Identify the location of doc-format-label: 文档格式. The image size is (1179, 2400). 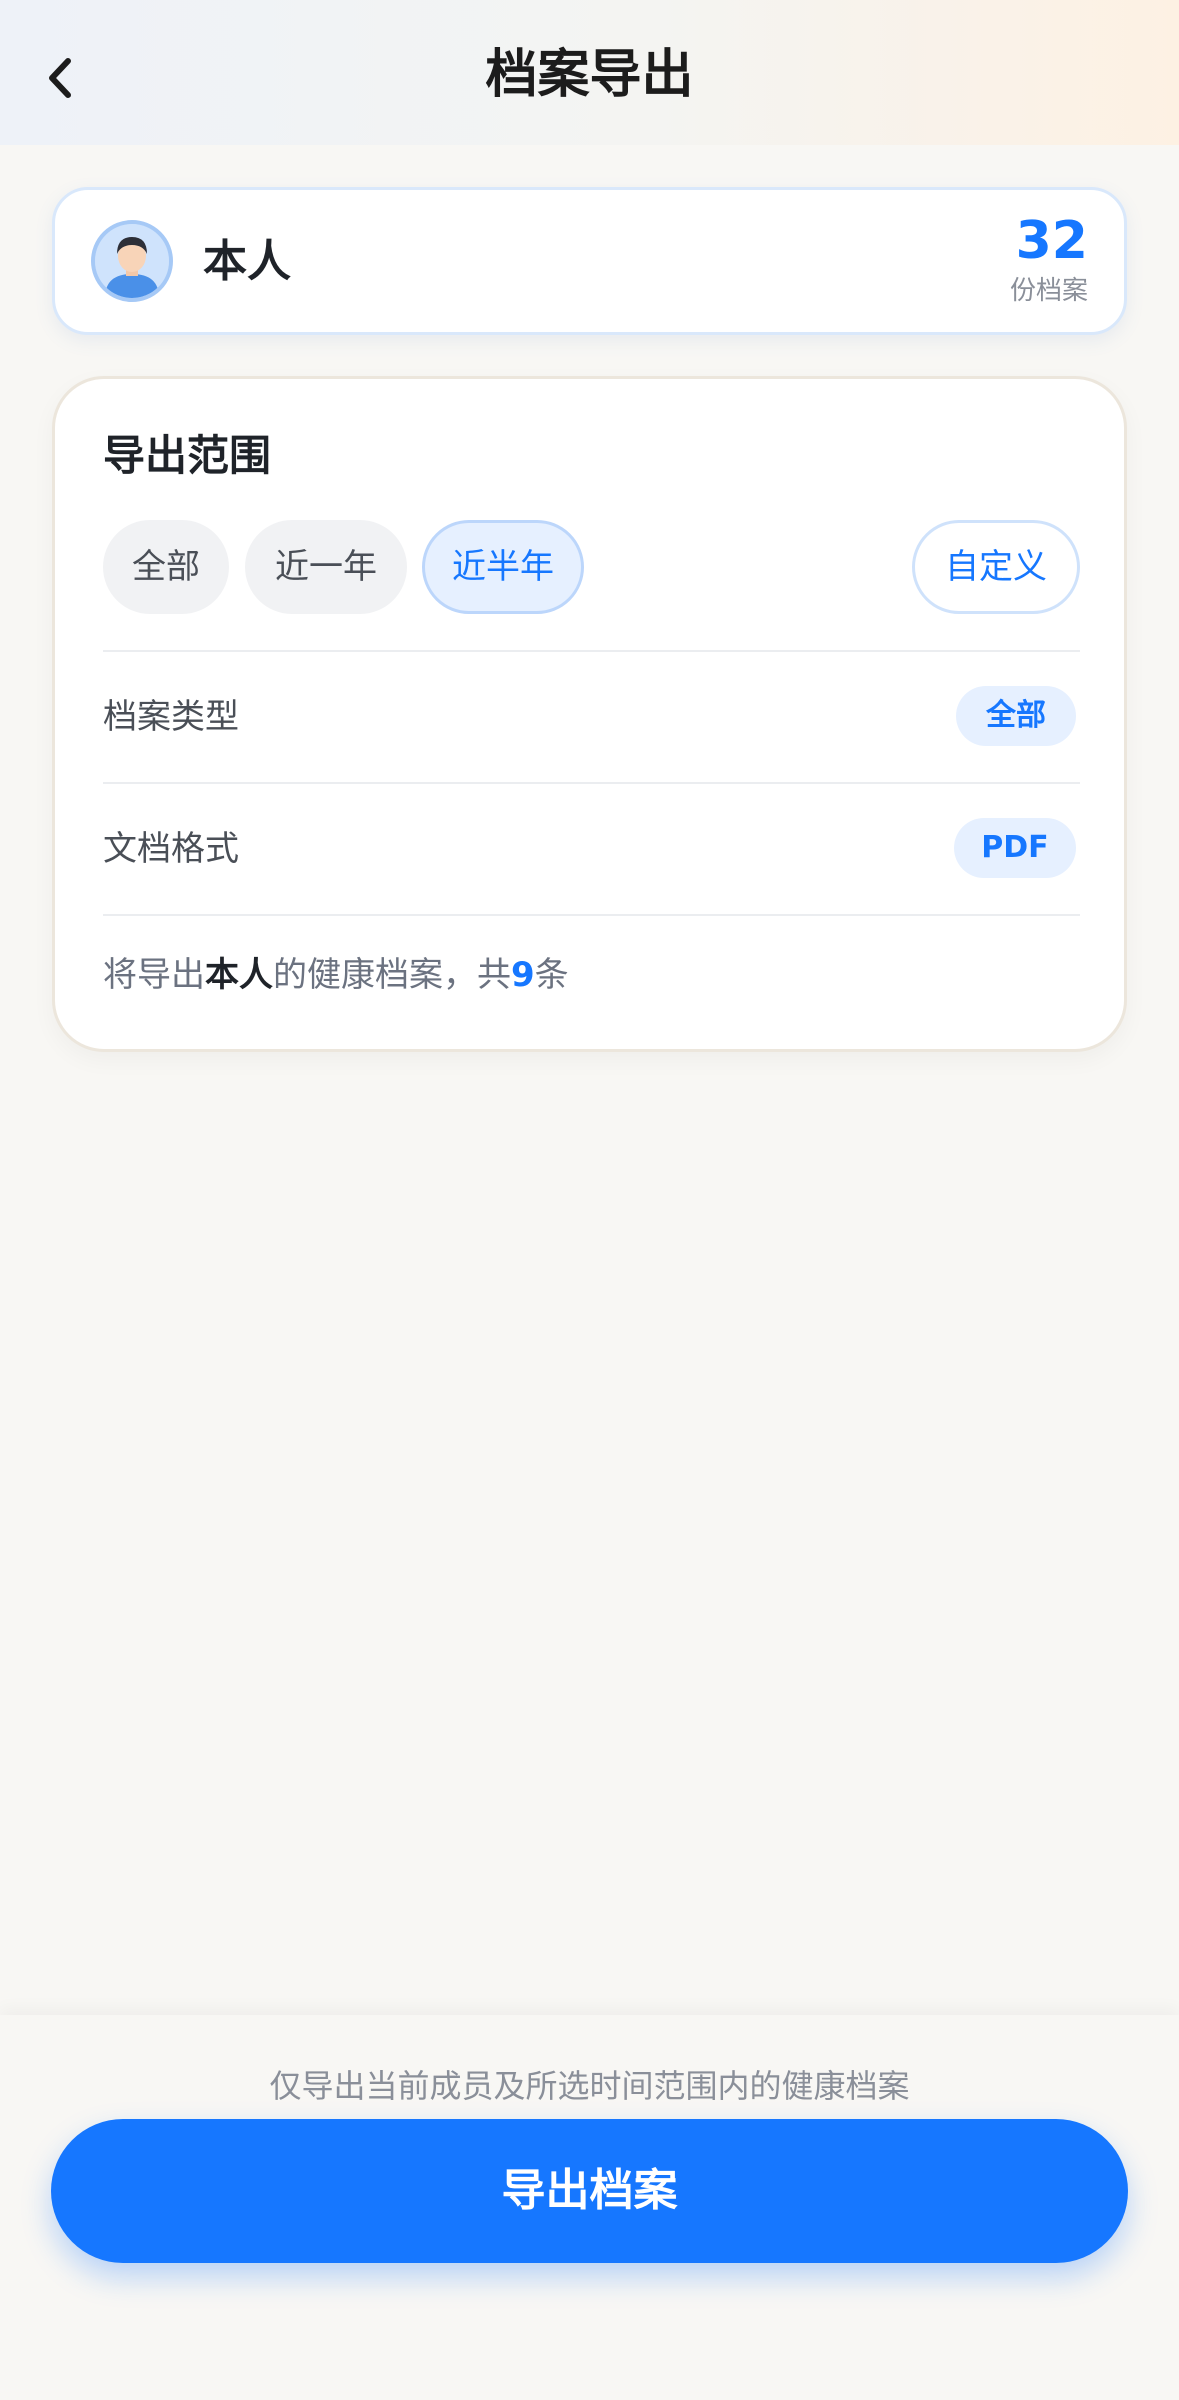
(171, 849).